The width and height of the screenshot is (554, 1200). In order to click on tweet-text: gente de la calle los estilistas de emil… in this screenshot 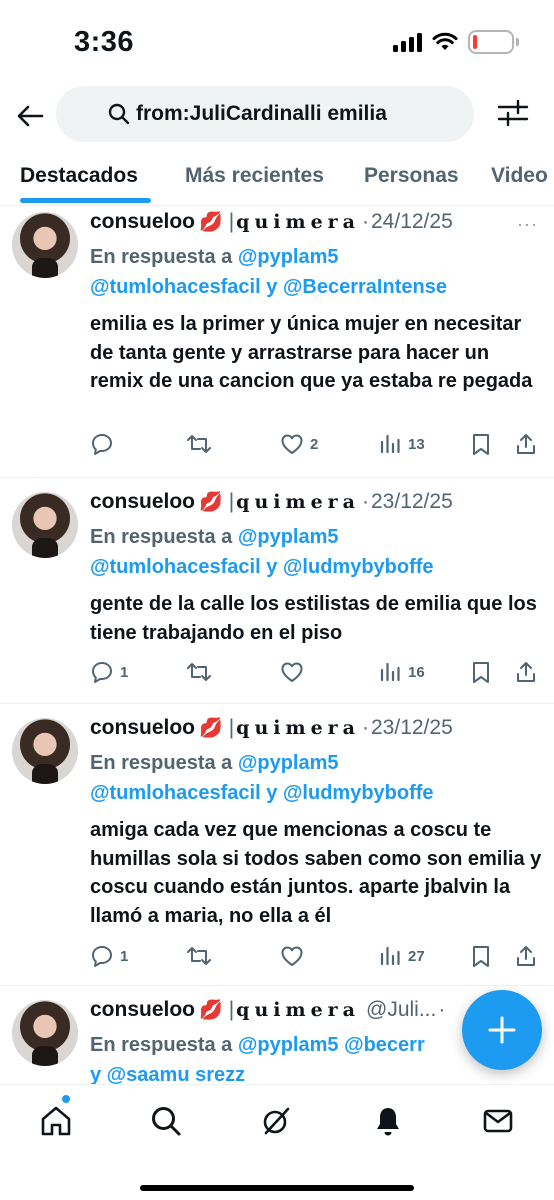, I will do `click(313, 618)`.